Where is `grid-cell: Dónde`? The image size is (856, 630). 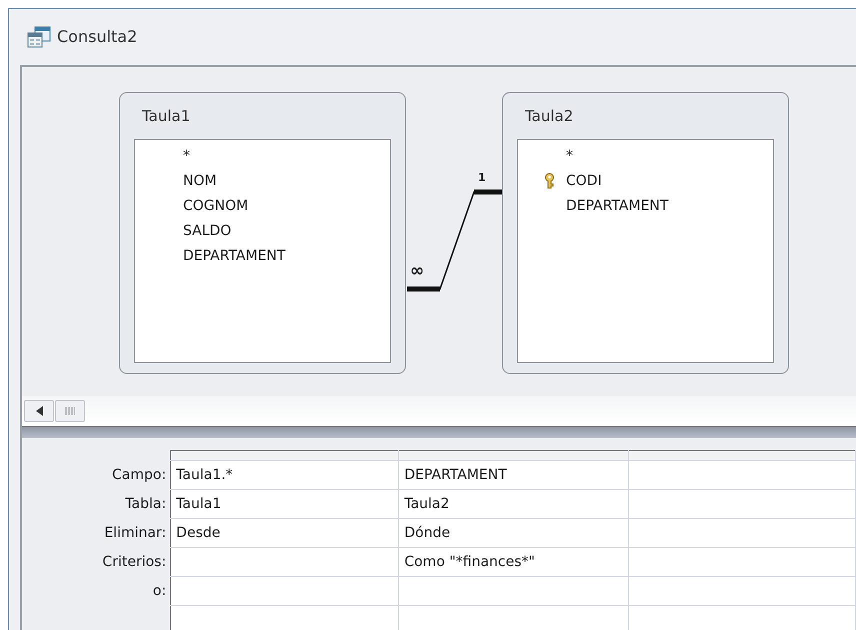 grid-cell: Dónde is located at coordinates (513, 533).